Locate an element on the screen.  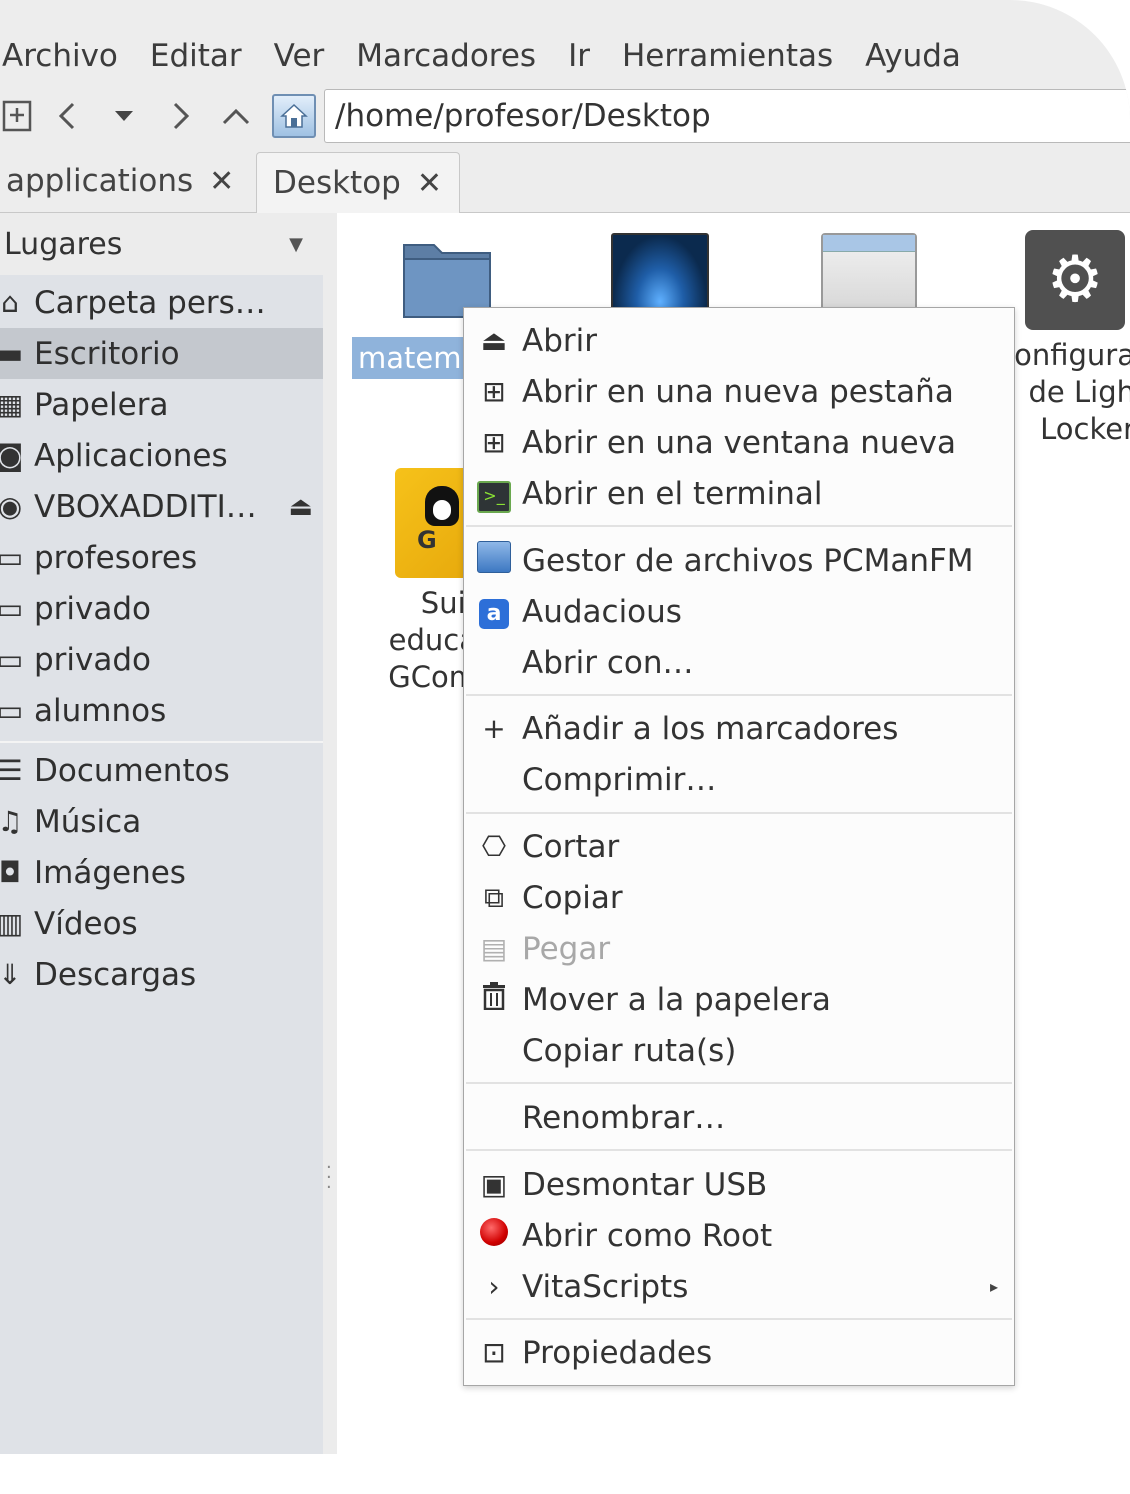
desktop-icon: ▬ is located at coordinates (12, 353).